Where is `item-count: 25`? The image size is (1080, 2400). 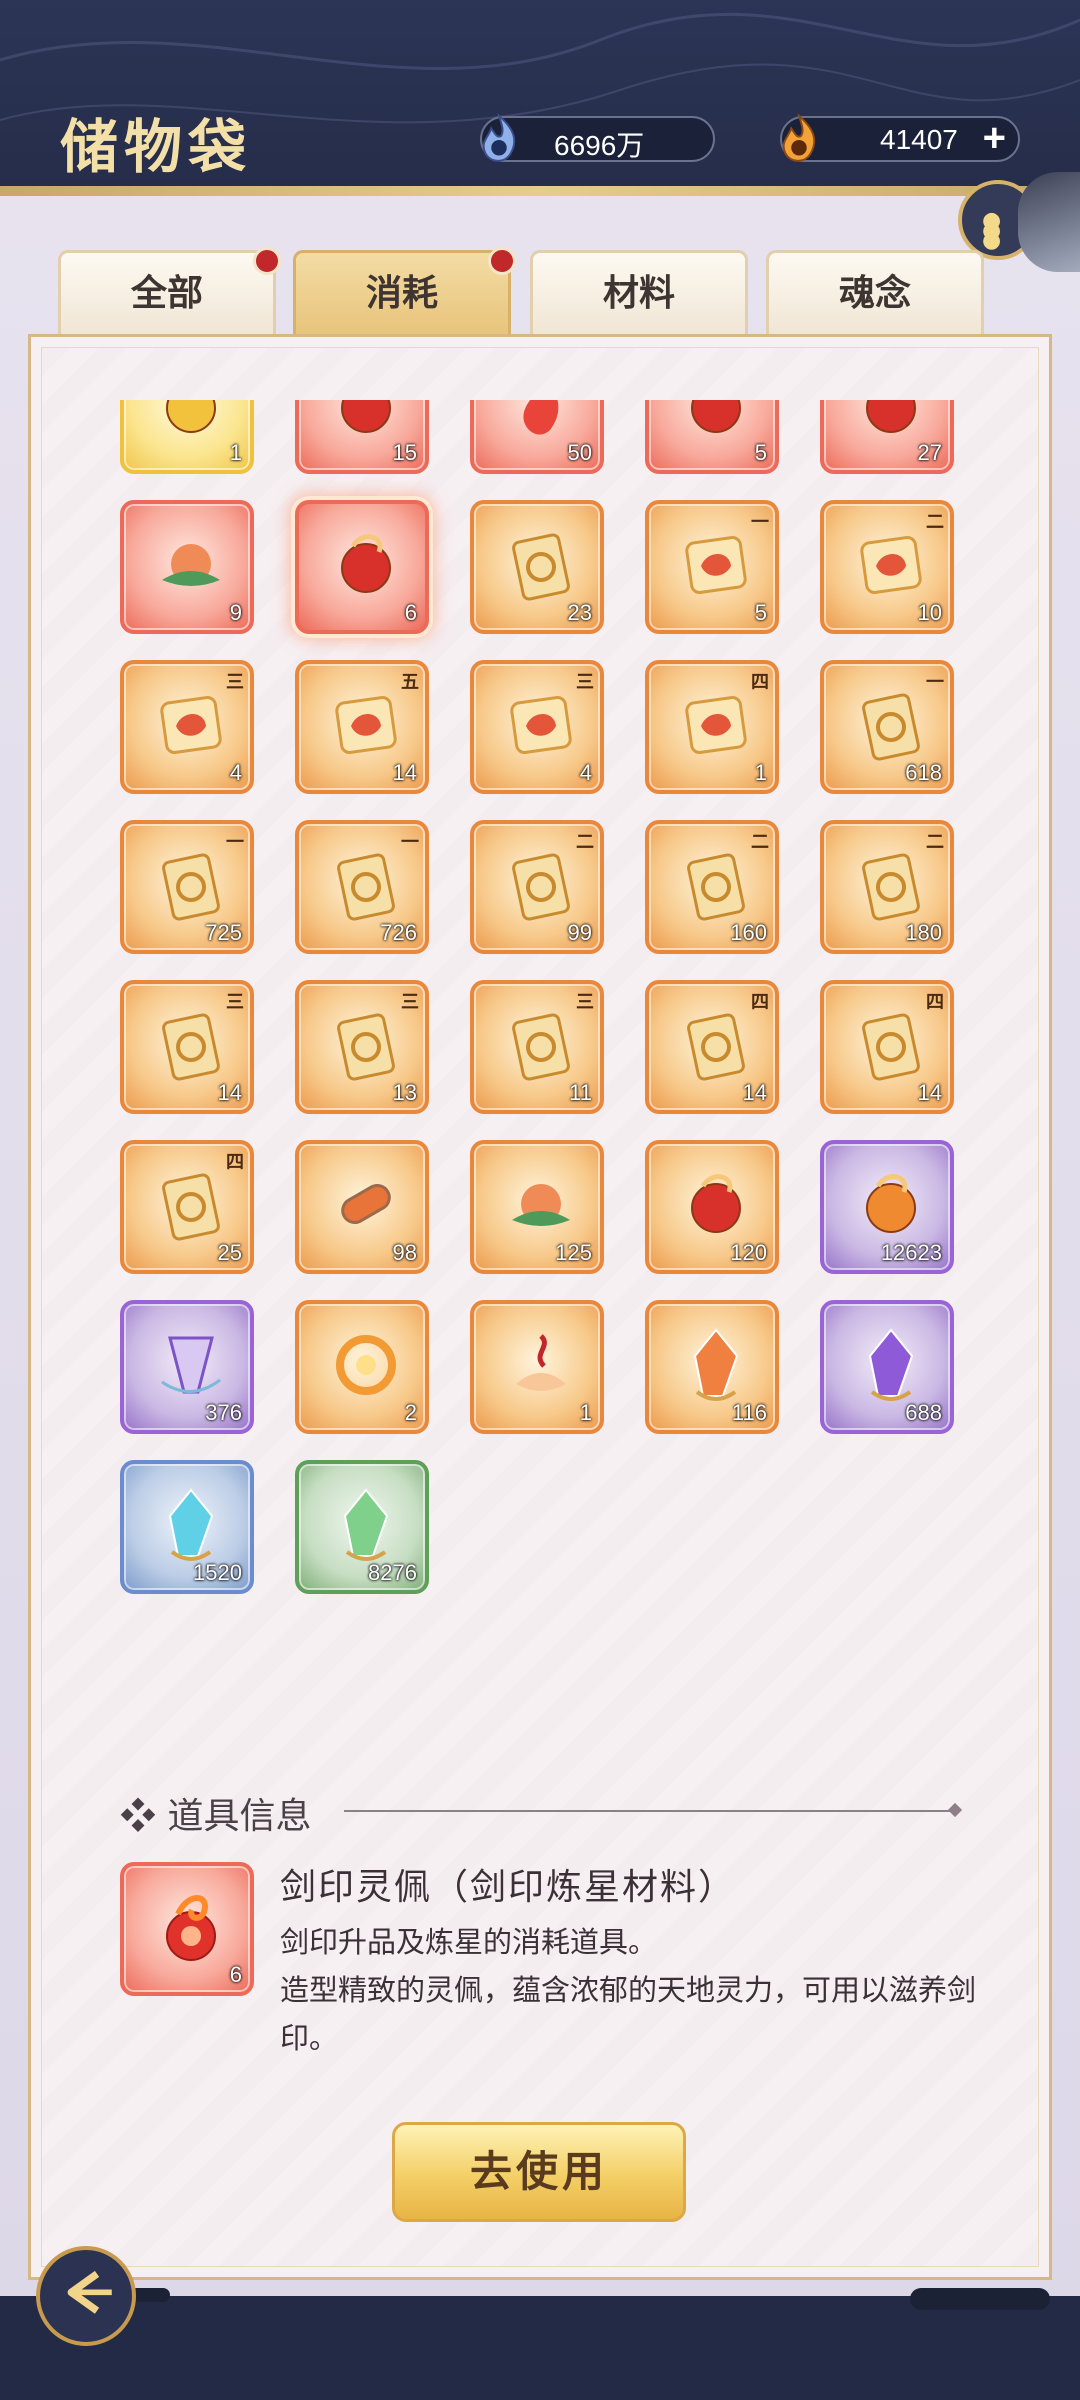 item-count: 25 is located at coordinates (229, 1252).